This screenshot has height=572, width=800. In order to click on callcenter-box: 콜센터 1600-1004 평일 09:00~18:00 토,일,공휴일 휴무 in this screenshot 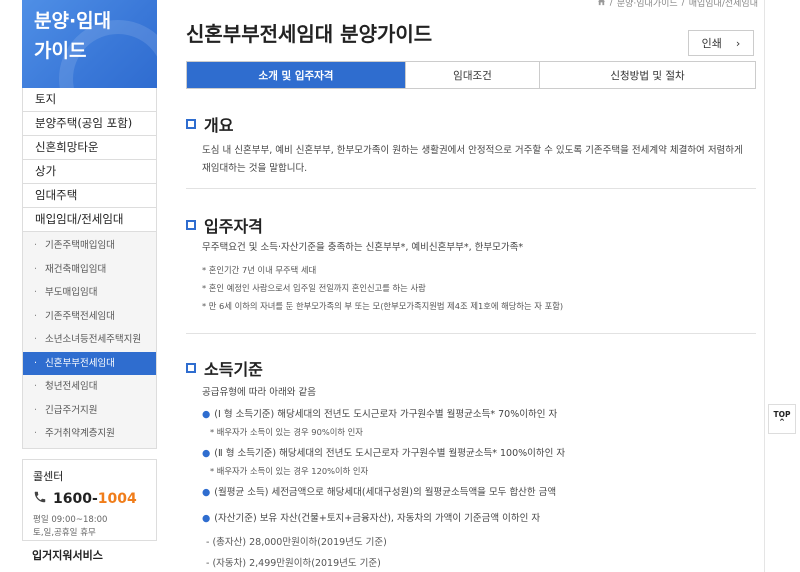, I will do `click(89, 499)`.